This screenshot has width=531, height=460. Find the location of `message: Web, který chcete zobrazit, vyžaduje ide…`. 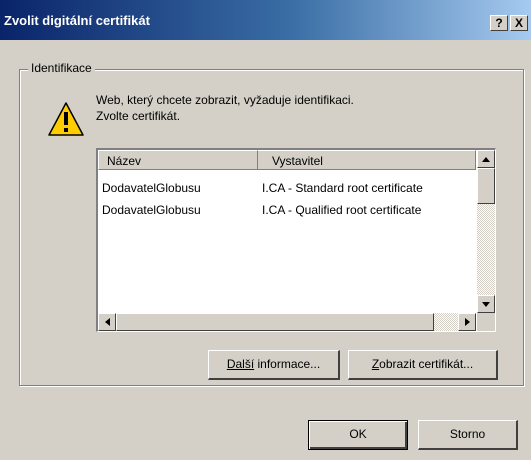

message: Web, který chcete zobrazit, vyžaduje ide… is located at coordinates (225, 108).